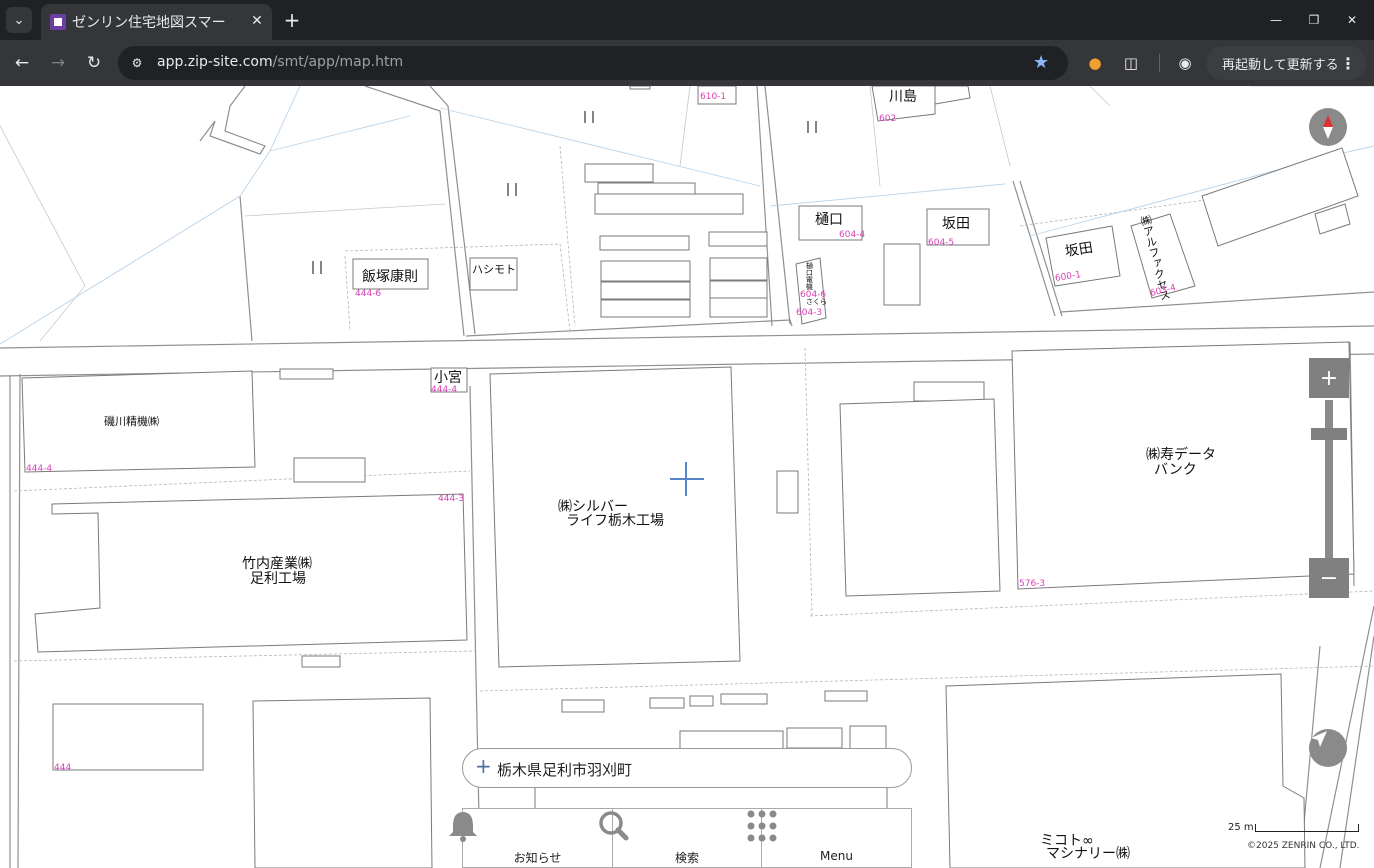 The width and height of the screenshot is (1374, 868). Describe the element at coordinates (451, 499) in the screenshot. I see `lot-444-3: 444-3` at that location.